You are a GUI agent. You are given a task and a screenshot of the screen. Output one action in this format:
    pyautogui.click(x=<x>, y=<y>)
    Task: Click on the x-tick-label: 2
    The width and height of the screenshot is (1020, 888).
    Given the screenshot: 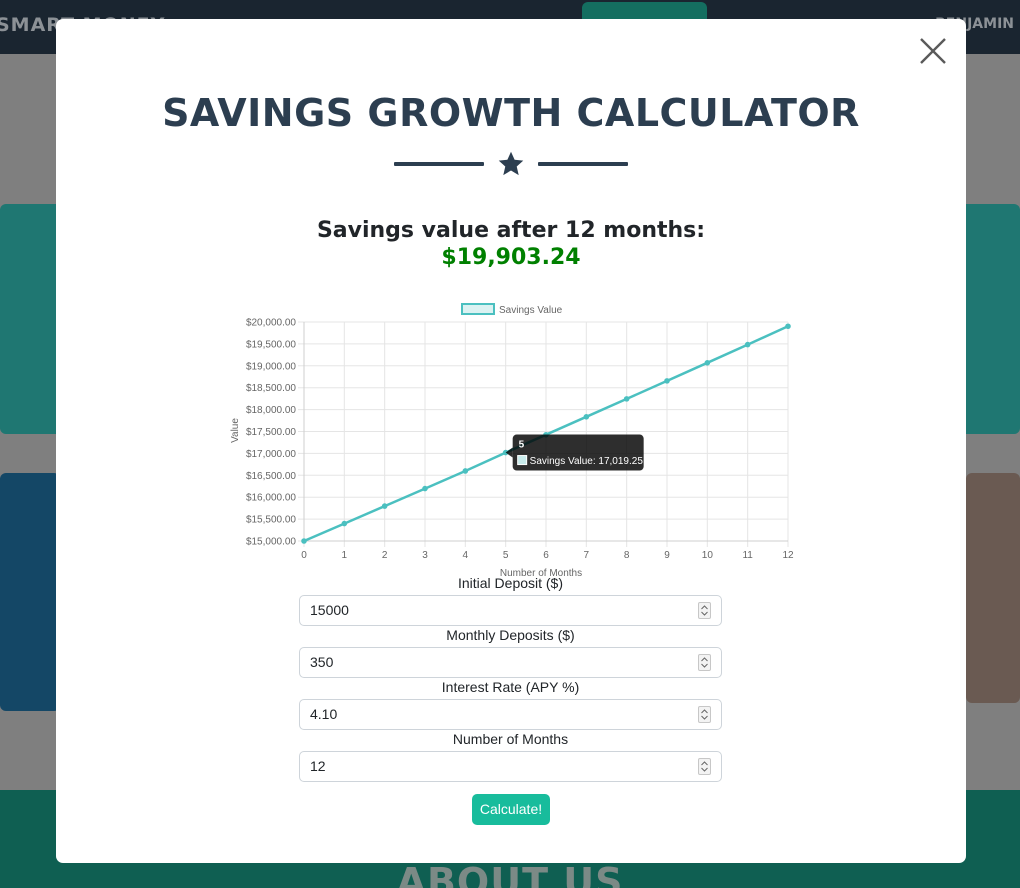 What is the action you would take?
    pyautogui.click(x=385, y=555)
    